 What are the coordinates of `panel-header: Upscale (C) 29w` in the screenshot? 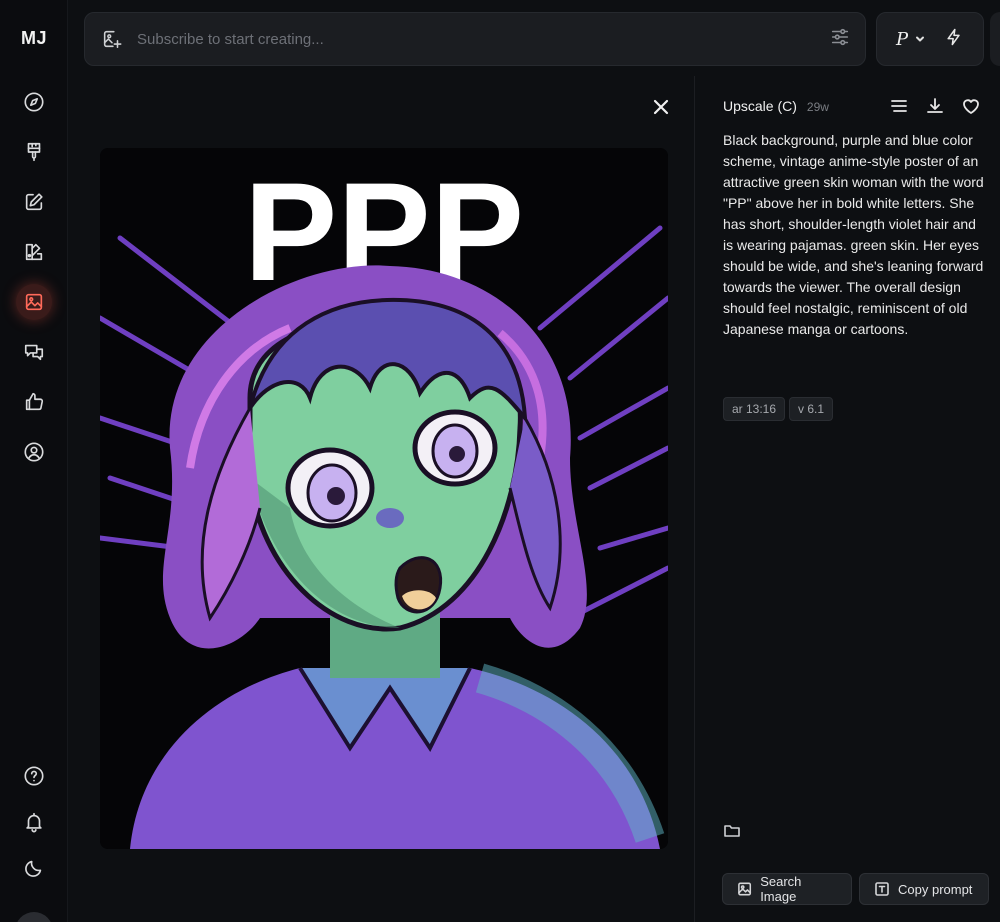 It's located at (776, 106).